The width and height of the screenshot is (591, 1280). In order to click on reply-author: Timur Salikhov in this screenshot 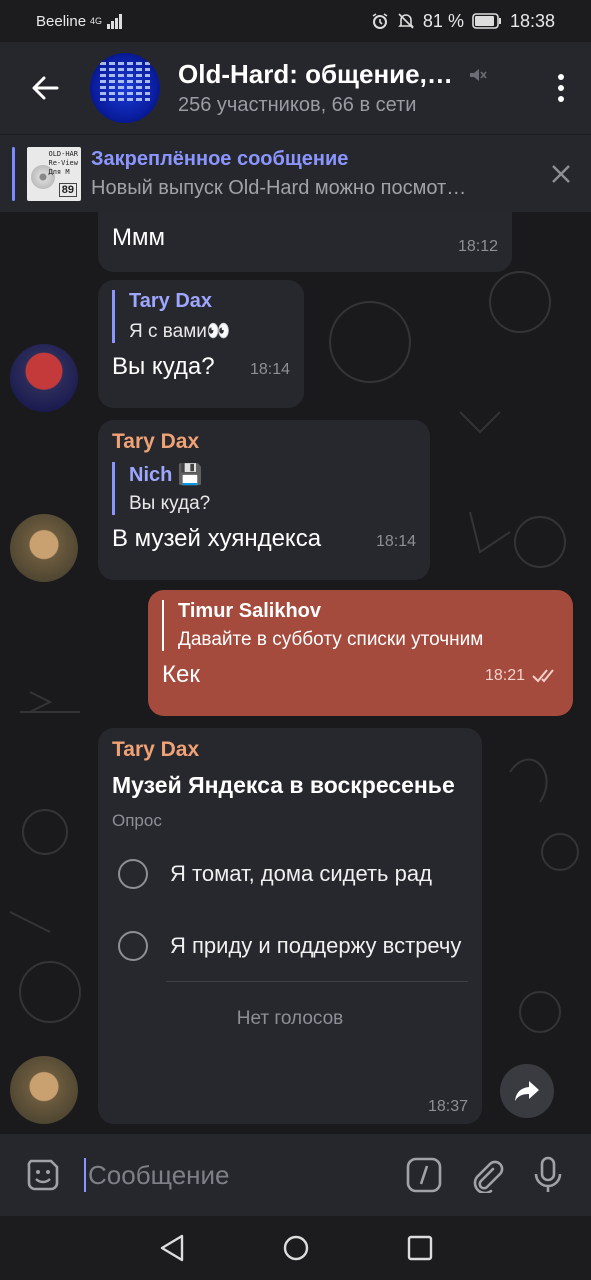, I will do `click(250, 611)`.